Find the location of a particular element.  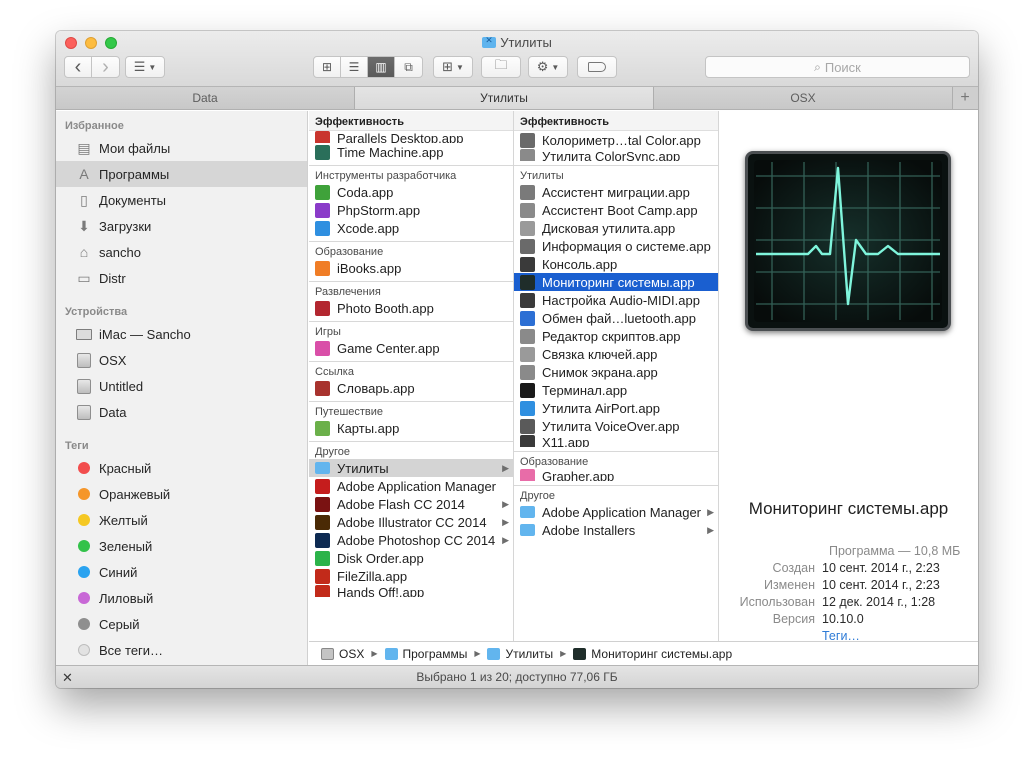

sidebar-section-tags: Теги is located at coordinates (77, 446).